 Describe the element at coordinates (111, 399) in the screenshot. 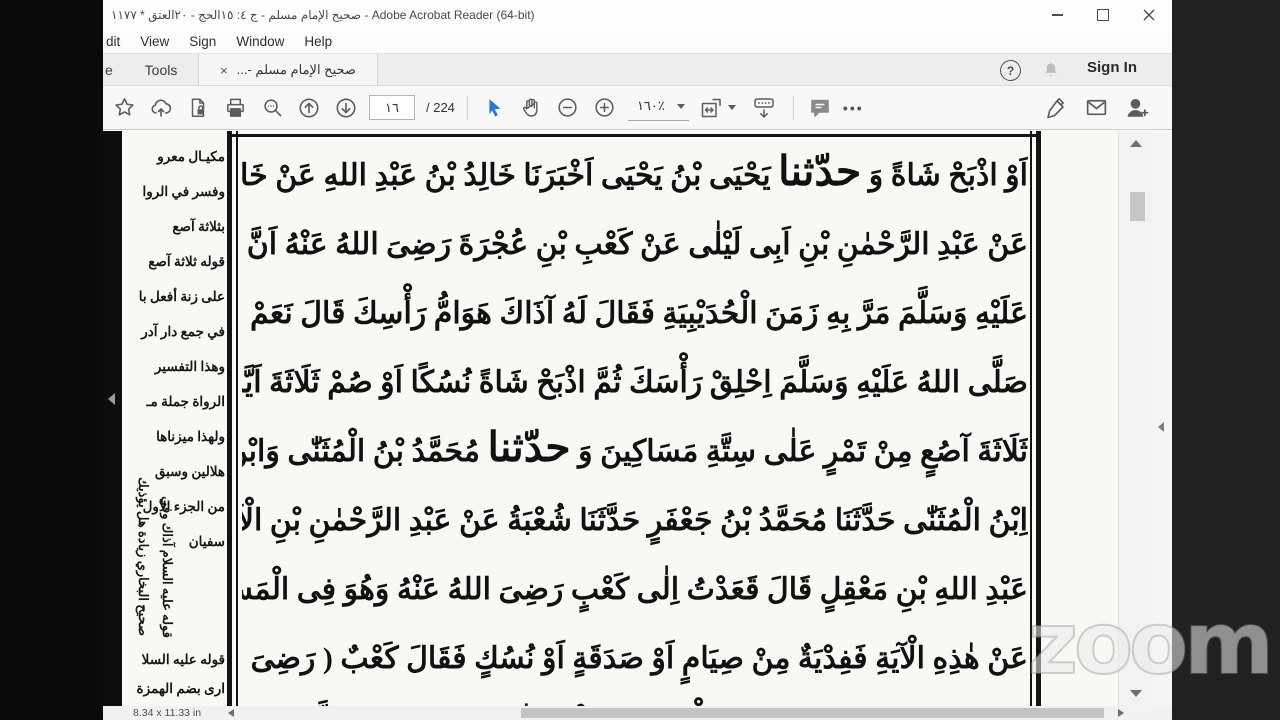

I see `collapse-left-pane-icon` at that location.